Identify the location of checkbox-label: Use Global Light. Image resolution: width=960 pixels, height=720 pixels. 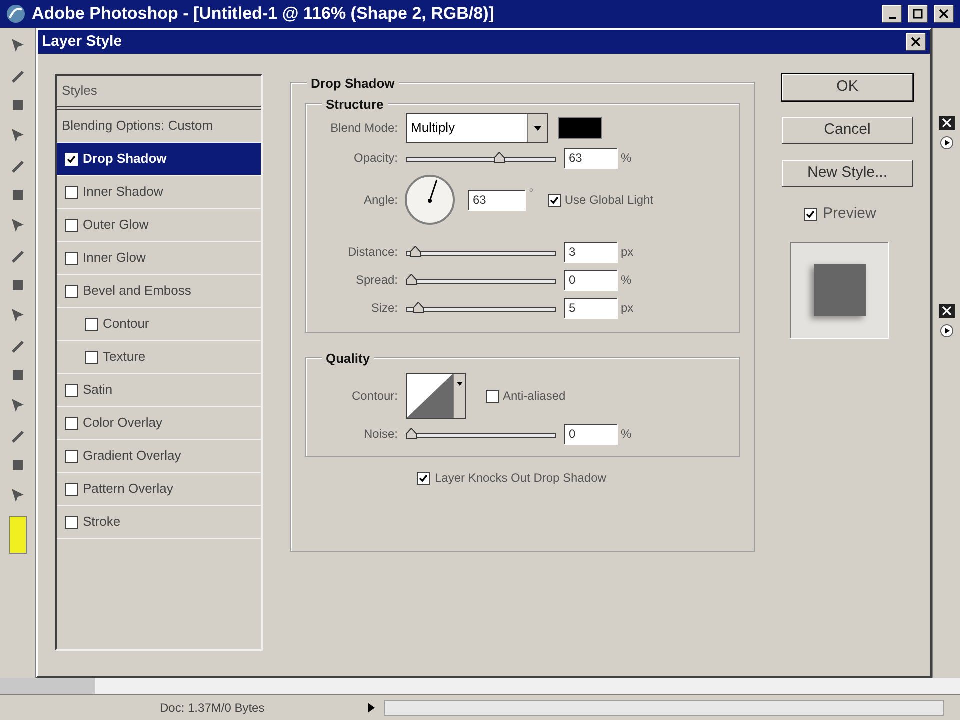
(609, 200).